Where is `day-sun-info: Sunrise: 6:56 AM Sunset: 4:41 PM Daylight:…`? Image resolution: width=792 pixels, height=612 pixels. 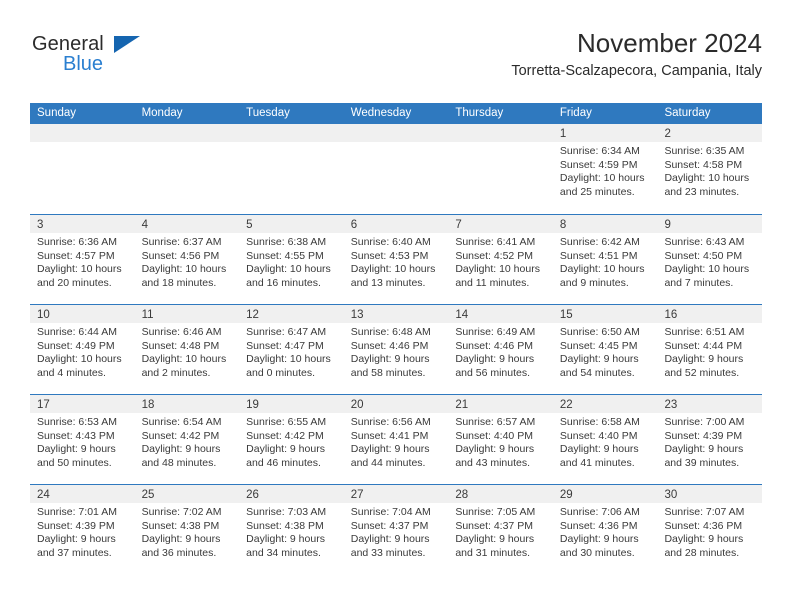
day-sun-info: Sunrise: 6:56 AM Sunset: 4:41 PM Daylight:… is located at coordinates (396, 441).